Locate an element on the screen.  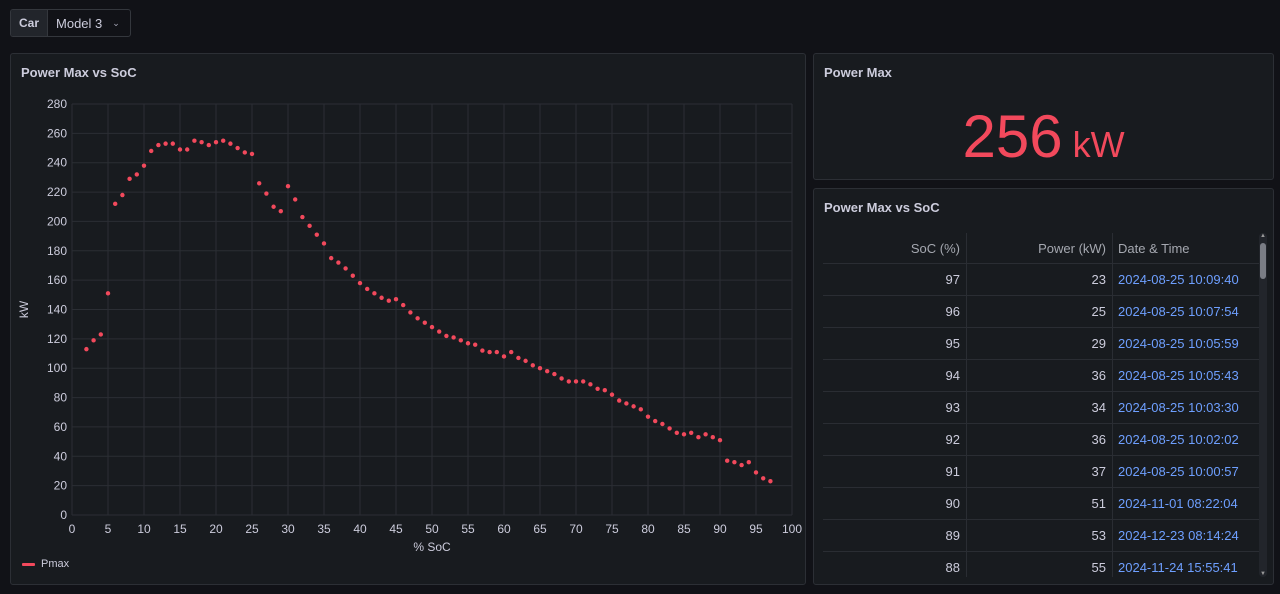
cell-datetime-link: 2024-08-25 10:00:57 is located at coordinates (1188, 471).